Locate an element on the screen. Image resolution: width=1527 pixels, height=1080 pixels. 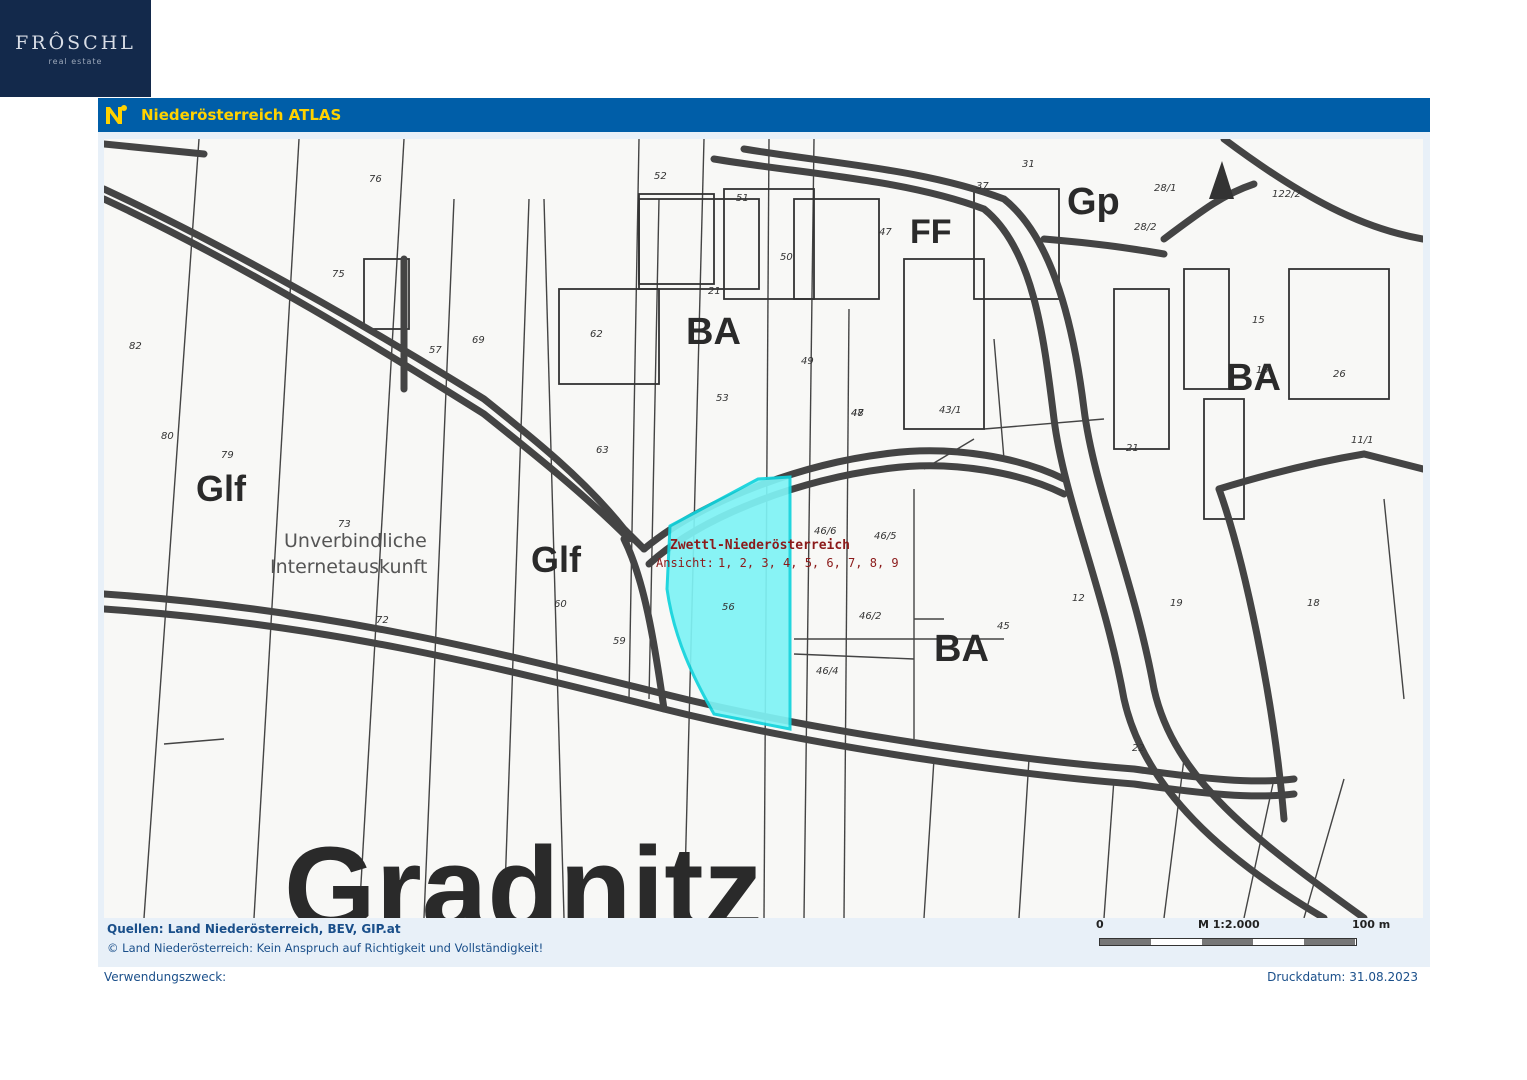
parcel-number: 122/2 is located at coordinates (1286, 194).